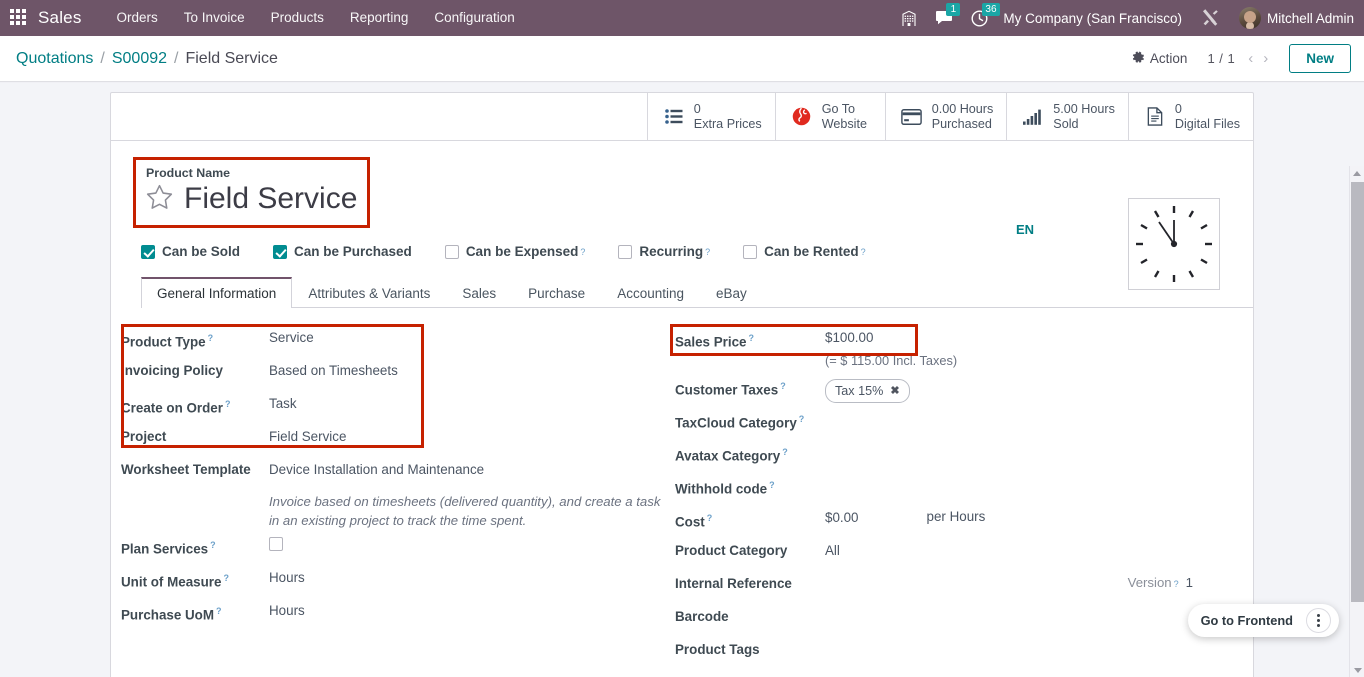 The width and height of the screenshot is (1364, 677). What do you see at coordinates (54, 59) in the screenshot?
I see `breadcrumb-item-quotations: Quotations` at bounding box center [54, 59].